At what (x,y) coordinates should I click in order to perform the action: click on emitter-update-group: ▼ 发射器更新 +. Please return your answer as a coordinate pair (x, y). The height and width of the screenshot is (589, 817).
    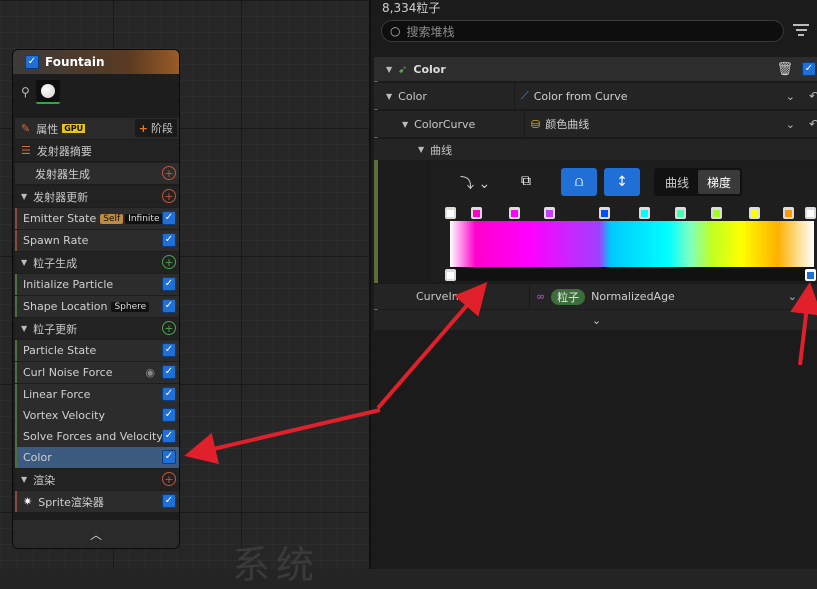
    Looking at the image, I should click on (97, 196).